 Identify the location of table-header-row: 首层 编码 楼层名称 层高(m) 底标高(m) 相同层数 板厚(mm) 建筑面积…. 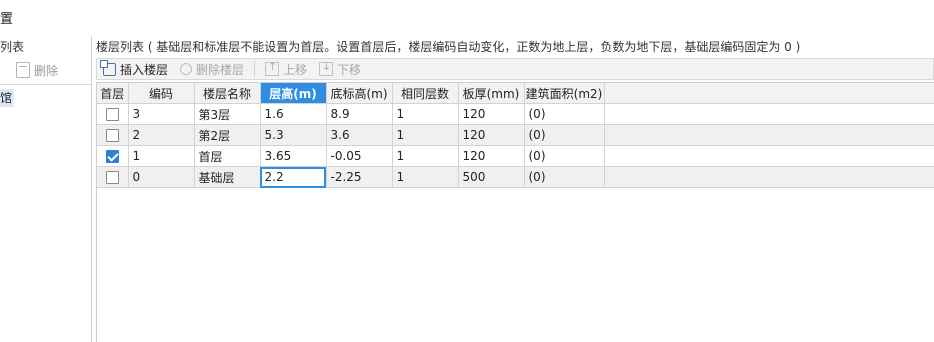
(515, 93).